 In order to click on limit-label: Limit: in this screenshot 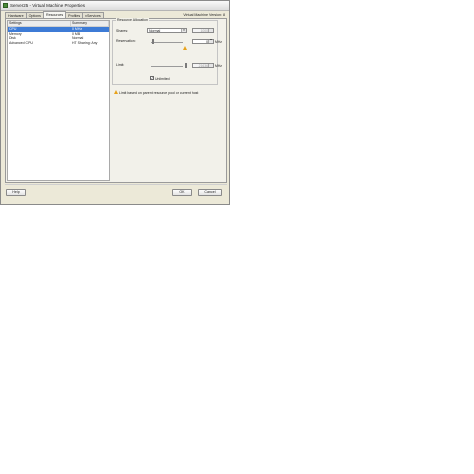, I will do `click(120, 65)`.